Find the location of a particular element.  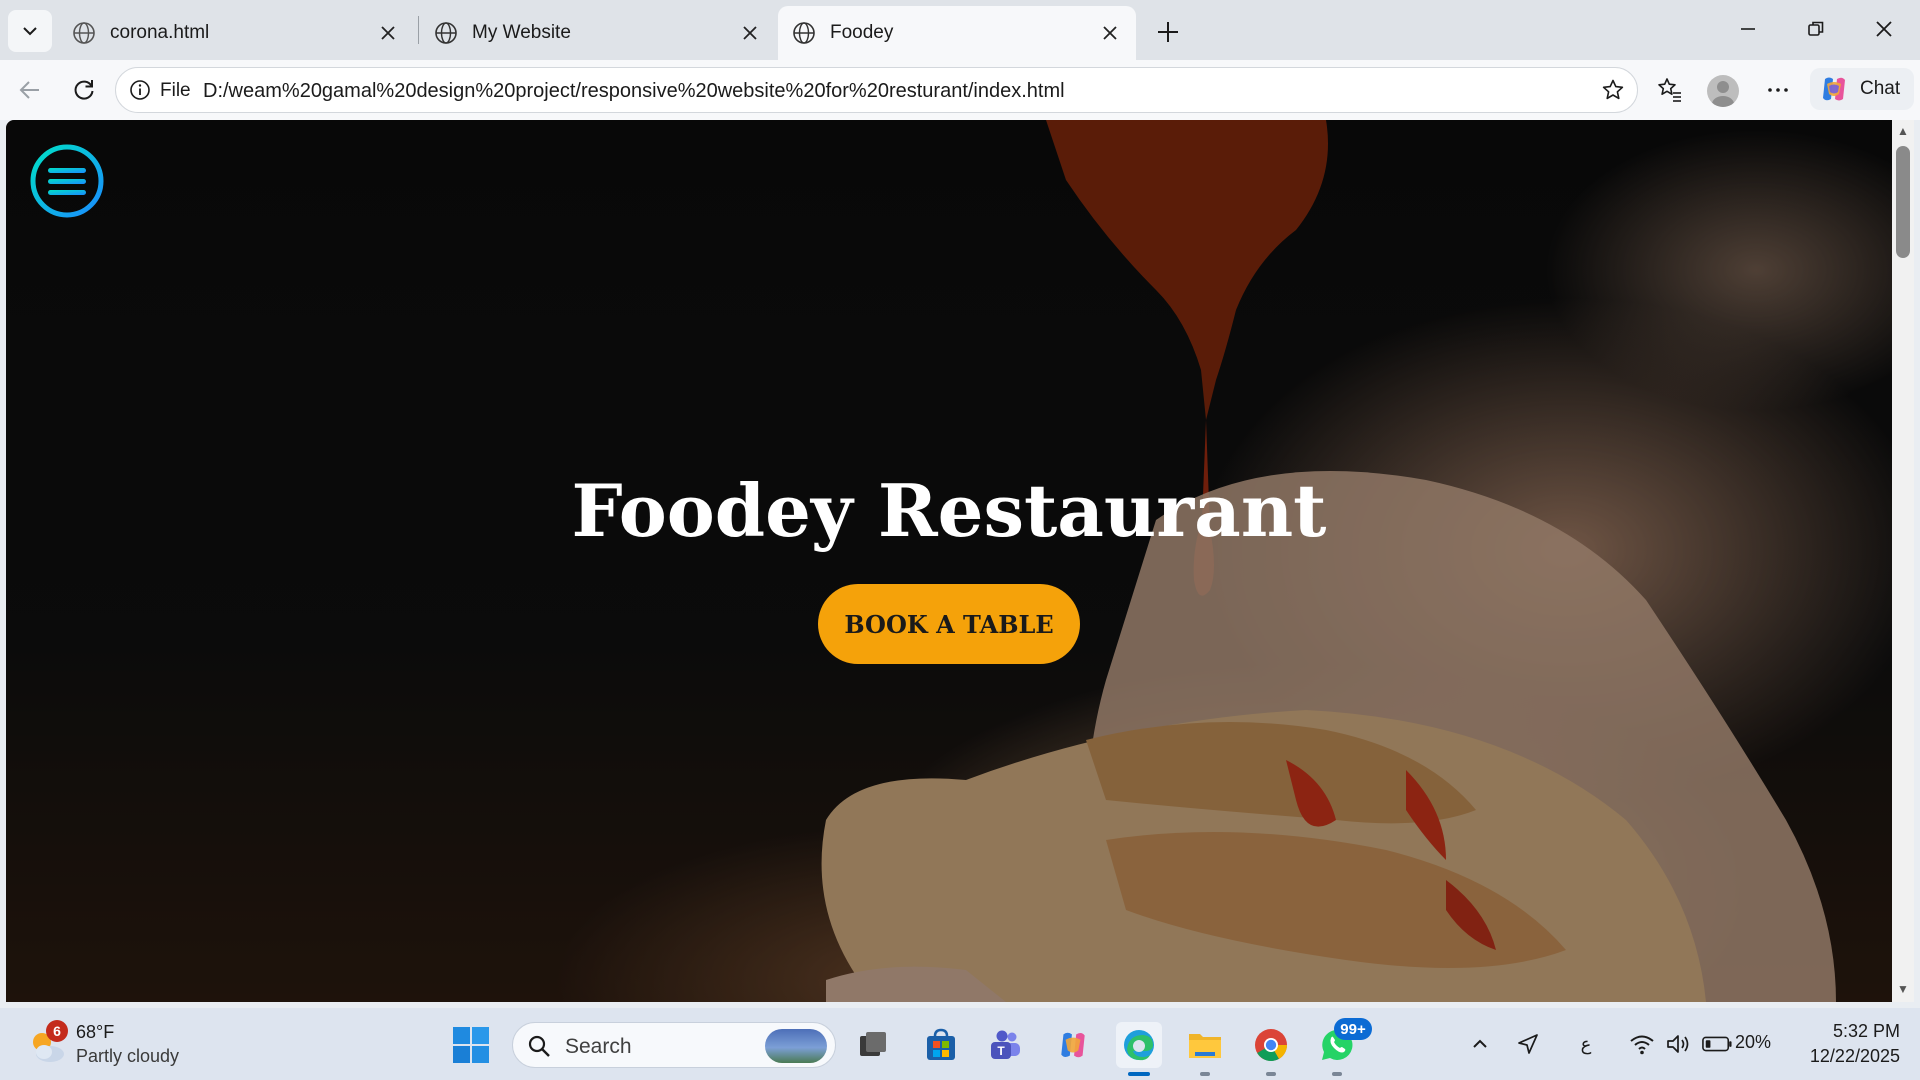

chrome-icon is located at coordinates (1271, 1045).